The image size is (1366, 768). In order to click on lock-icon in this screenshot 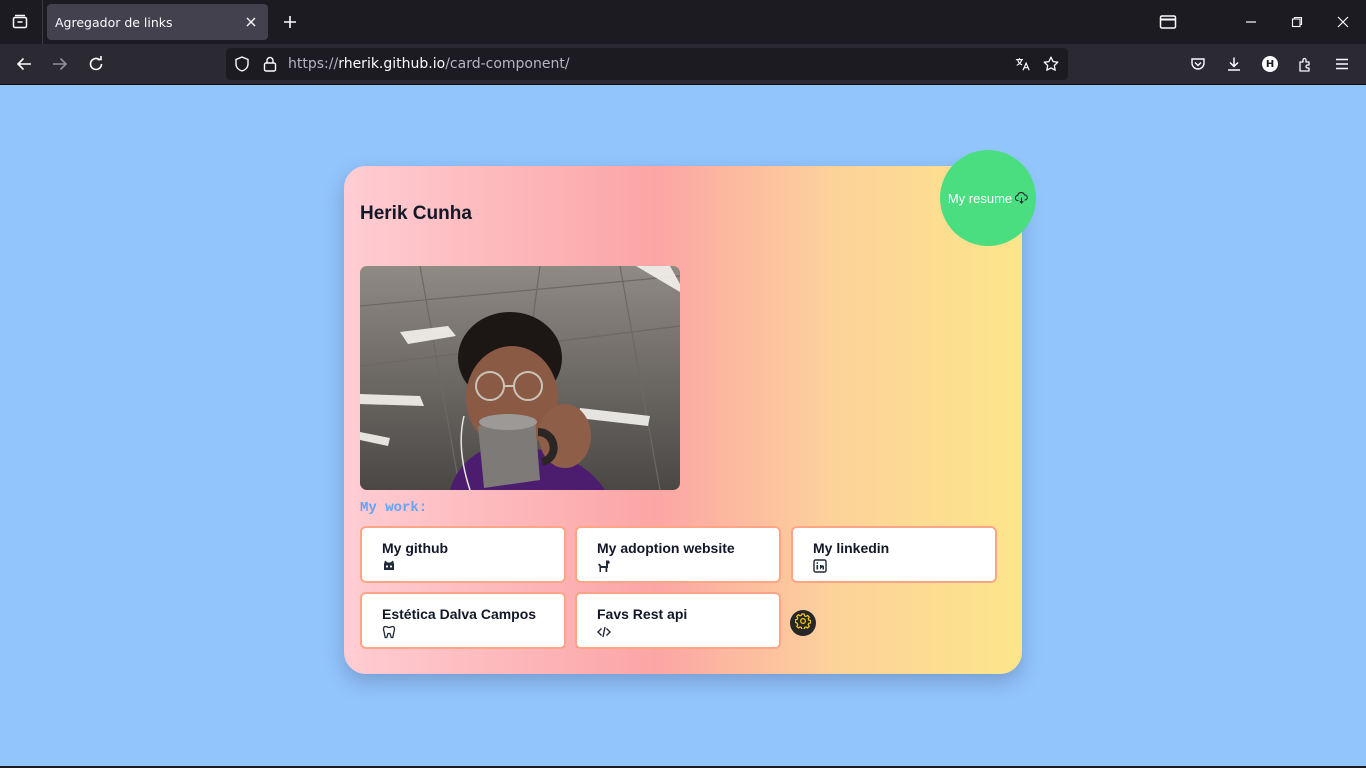, I will do `click(270, 64)`.